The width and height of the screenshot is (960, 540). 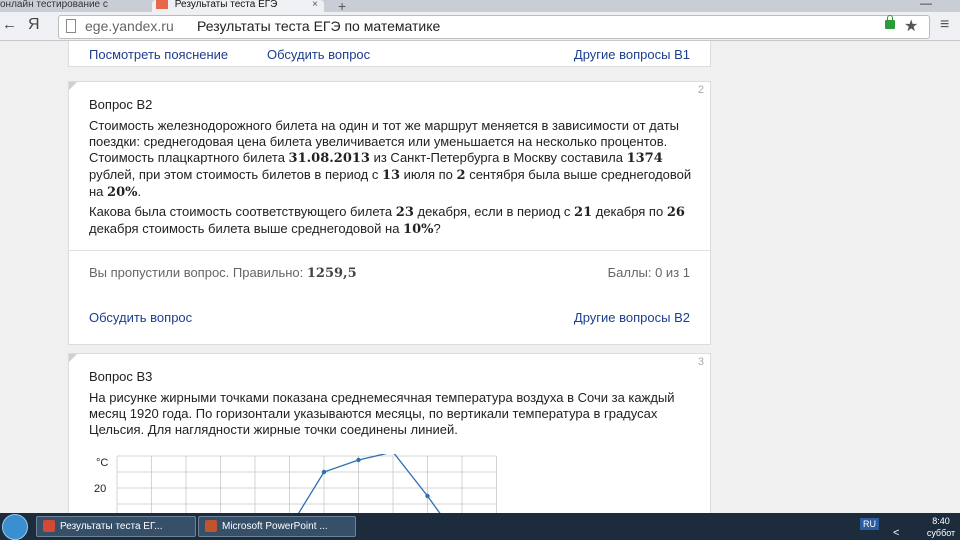 I want to click on clock-time: 8:40, so click(x=941, y=521).